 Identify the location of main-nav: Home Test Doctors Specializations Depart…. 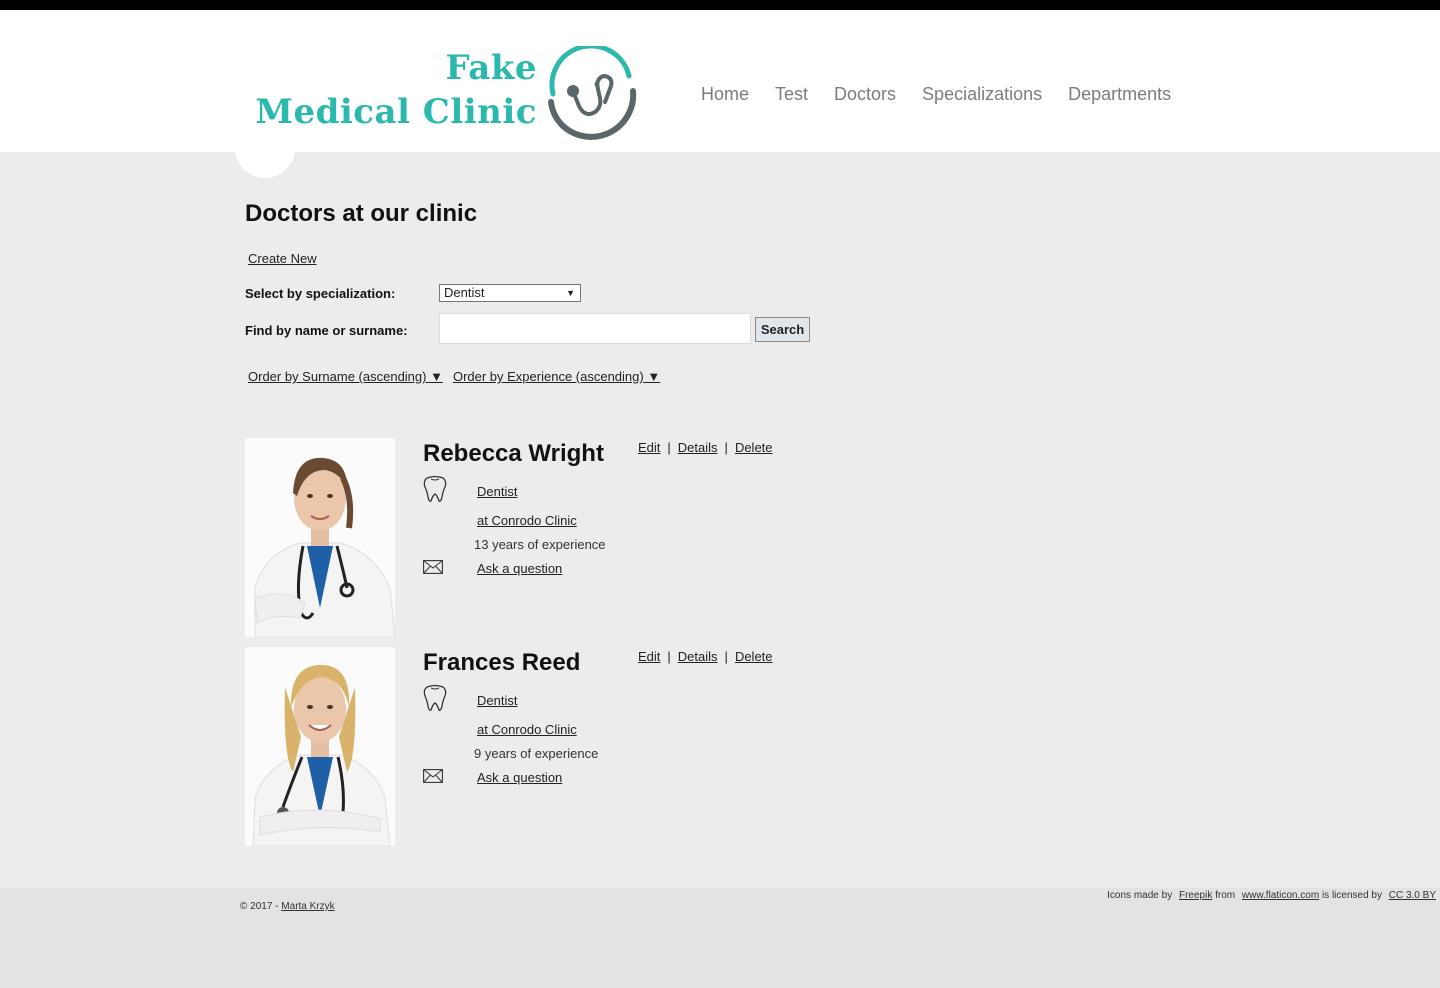
(936, 94).